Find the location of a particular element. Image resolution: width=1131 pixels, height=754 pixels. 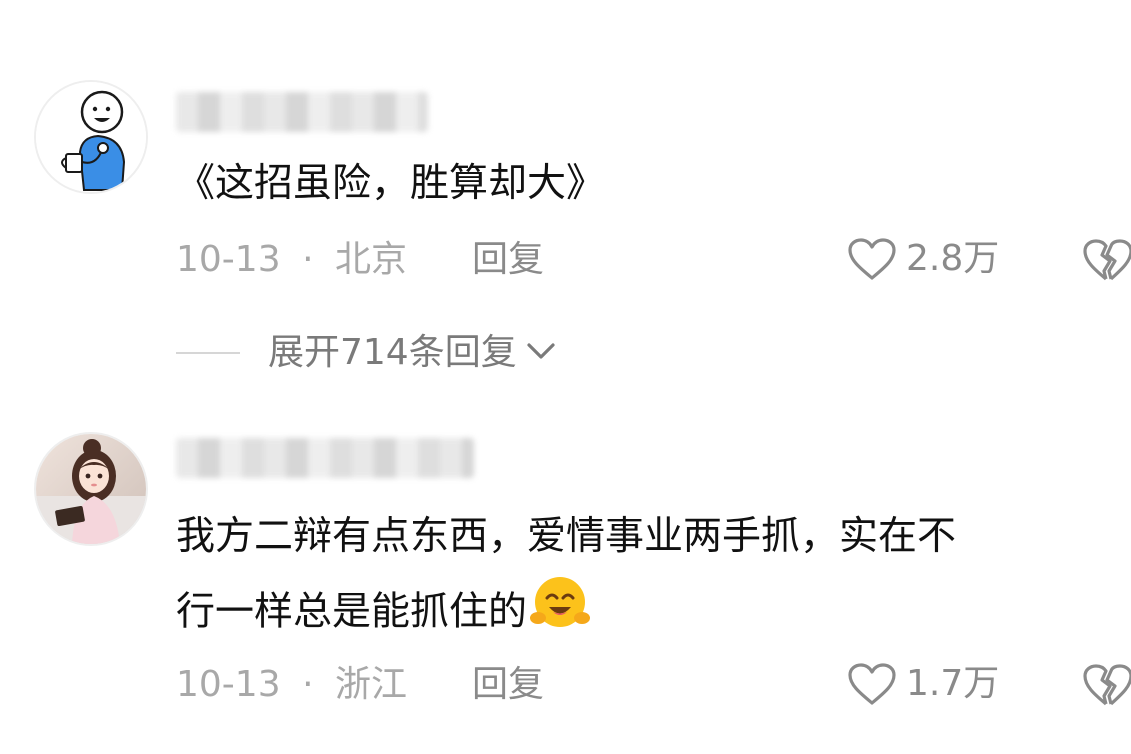

like-button: 2.8万 is located at coordinates (922, 259).